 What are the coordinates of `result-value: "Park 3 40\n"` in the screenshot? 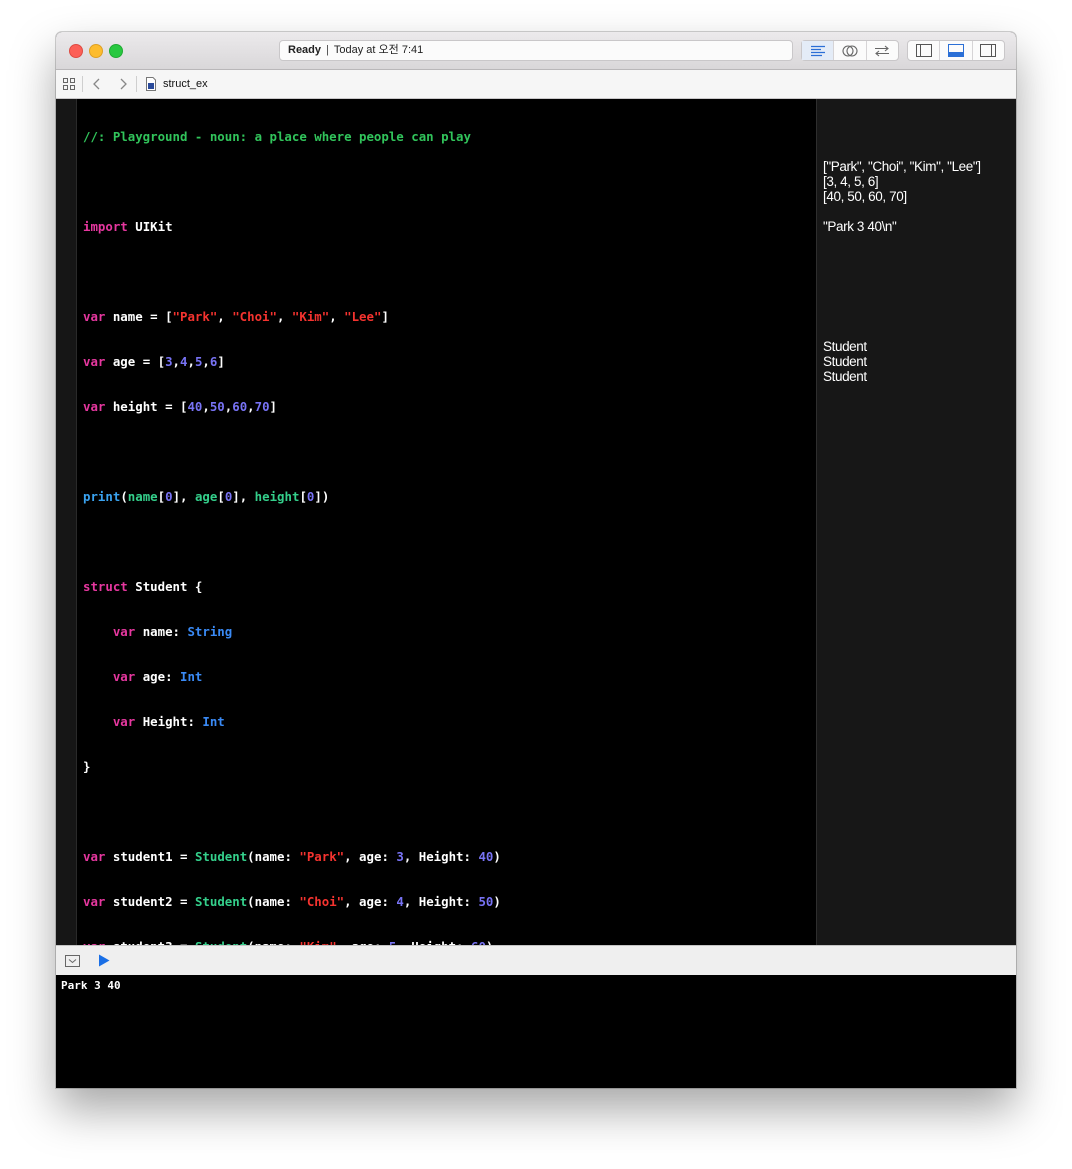 It's located at (860, 226).